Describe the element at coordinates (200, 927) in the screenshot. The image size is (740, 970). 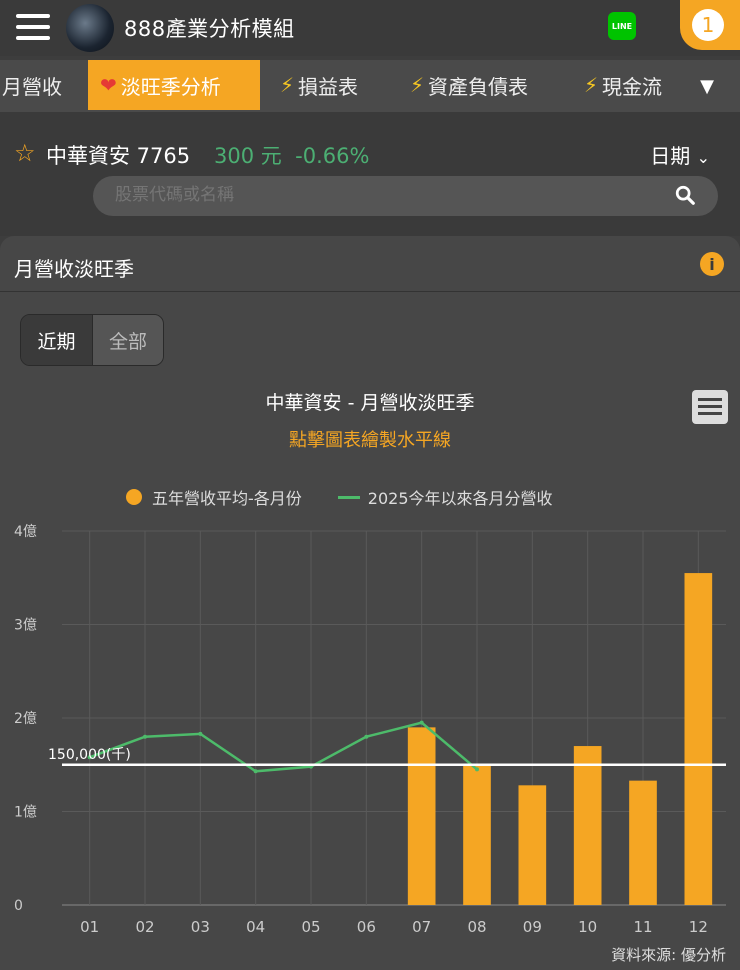
I see `x-tick-label: 03` at that location.